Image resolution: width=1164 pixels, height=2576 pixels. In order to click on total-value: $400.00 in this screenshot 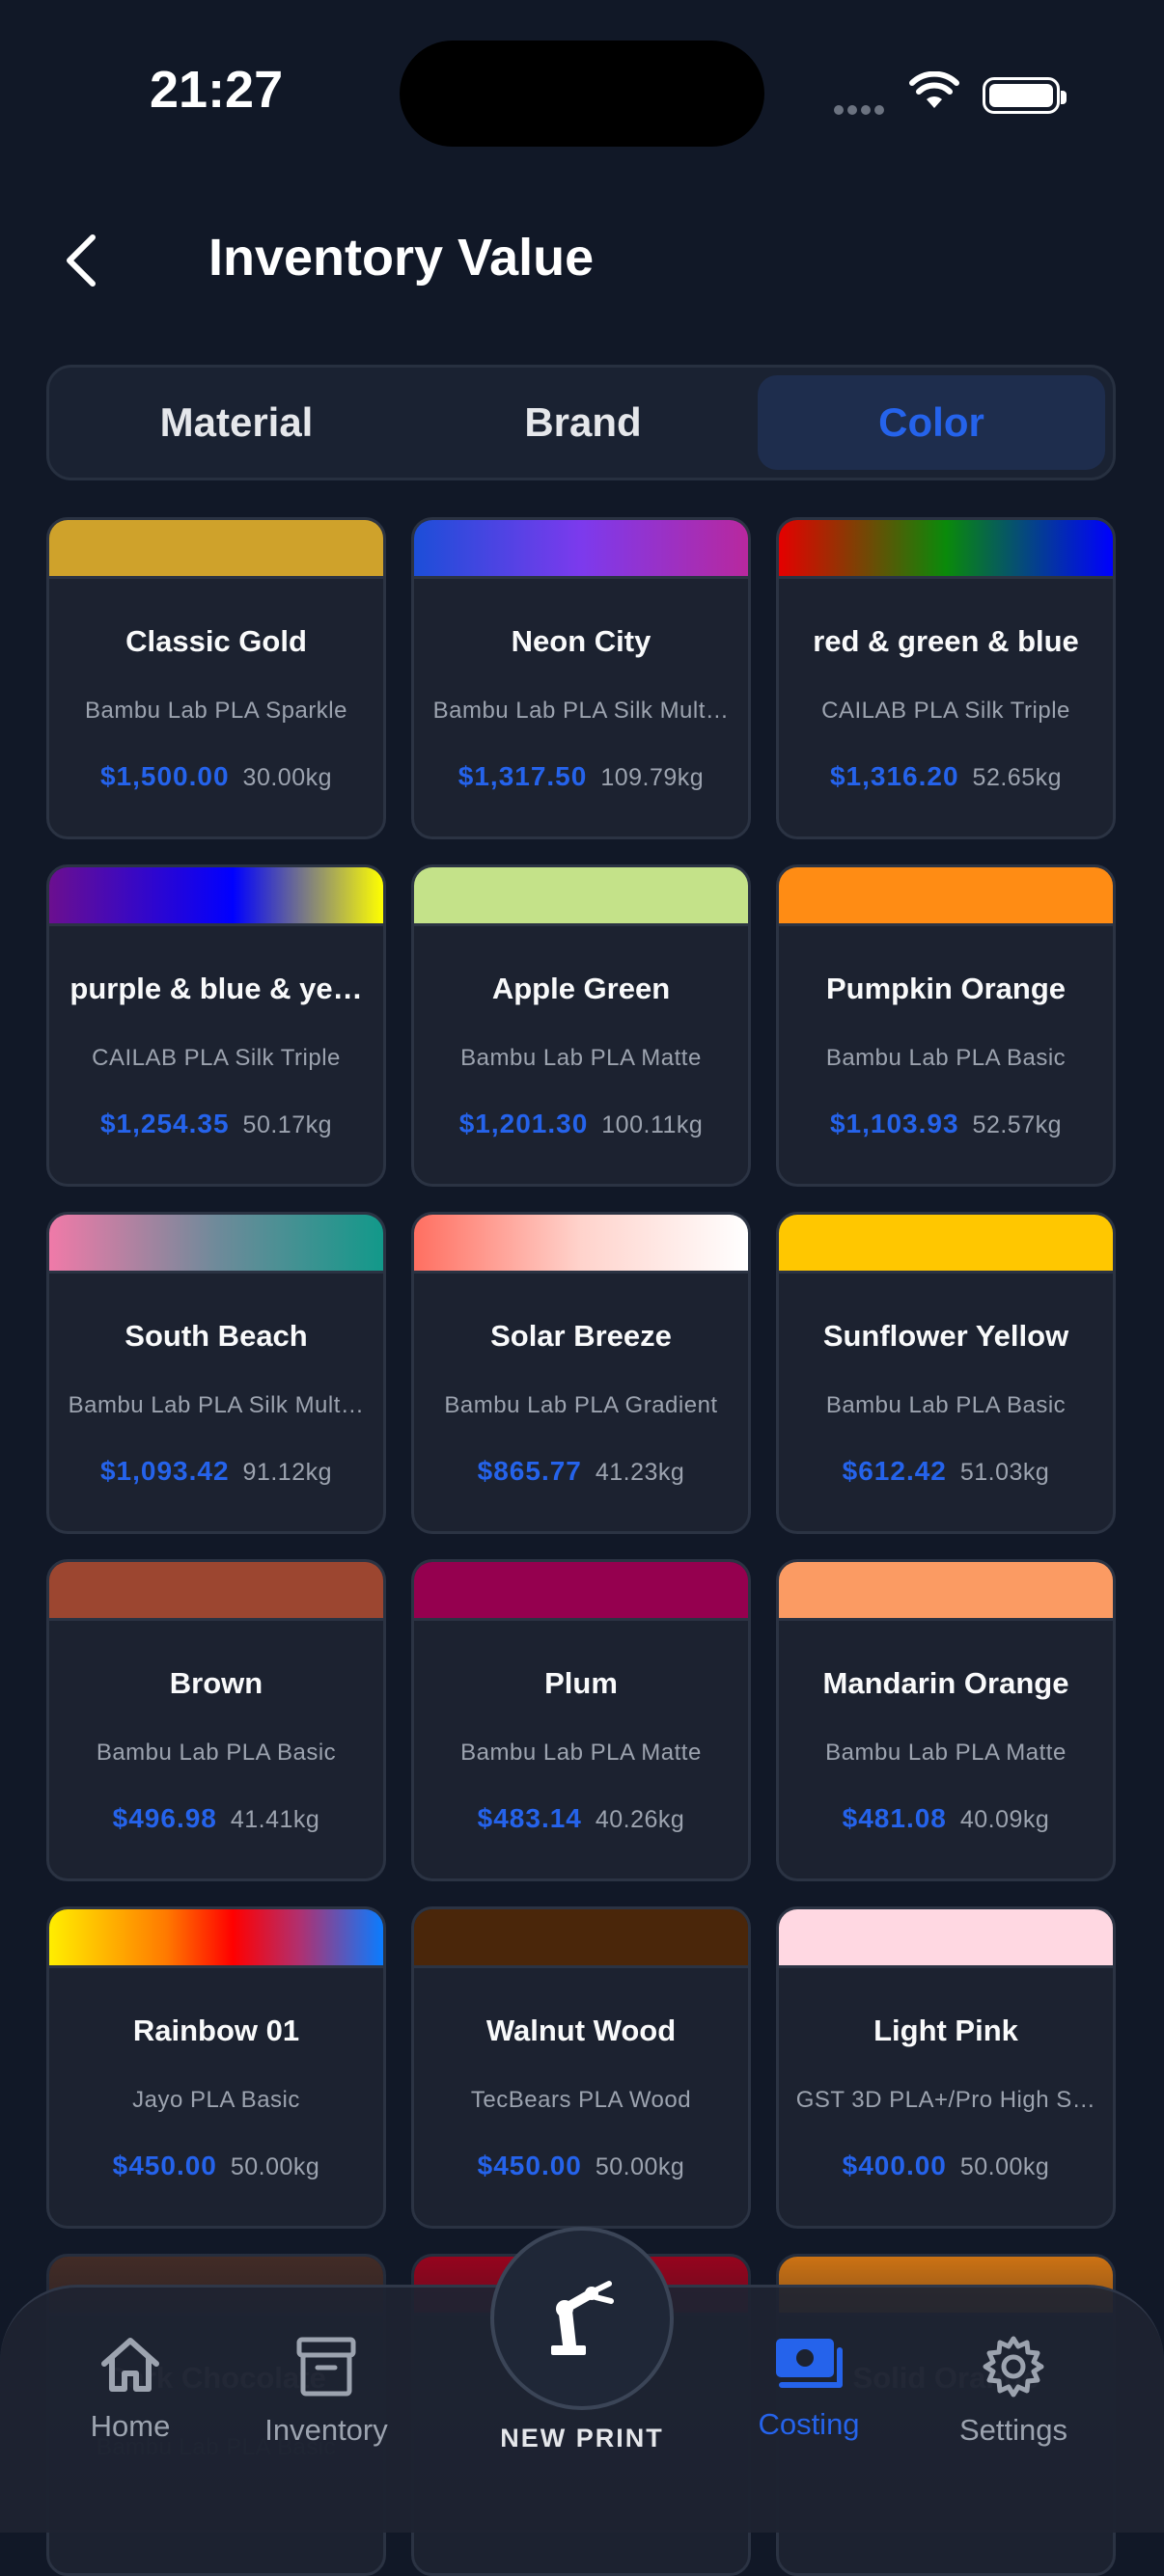, I will do `click(895, 2166)`.